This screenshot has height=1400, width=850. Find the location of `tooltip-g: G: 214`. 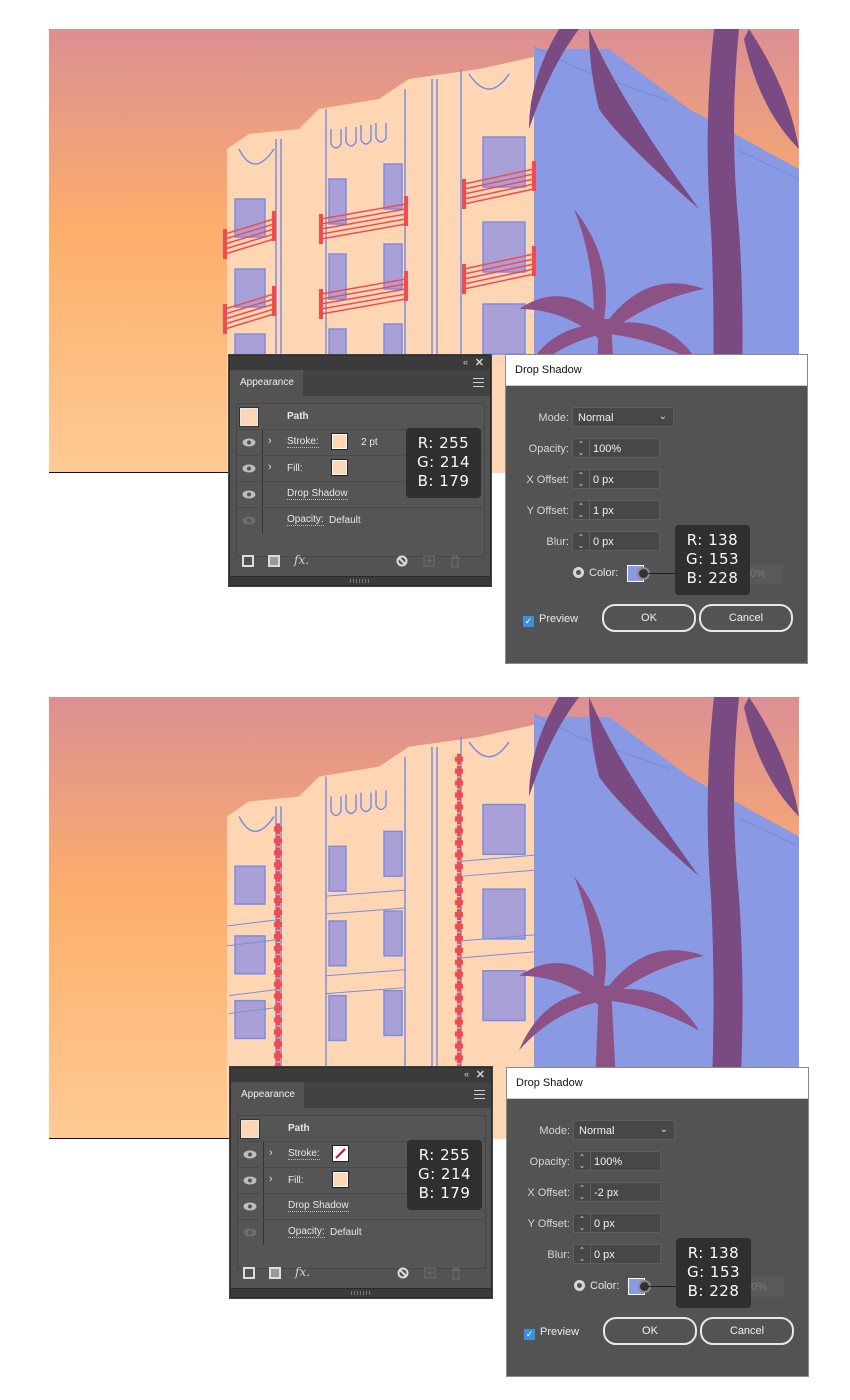

tooltip-g: G: 214 is located at coordinates (444, 1174).